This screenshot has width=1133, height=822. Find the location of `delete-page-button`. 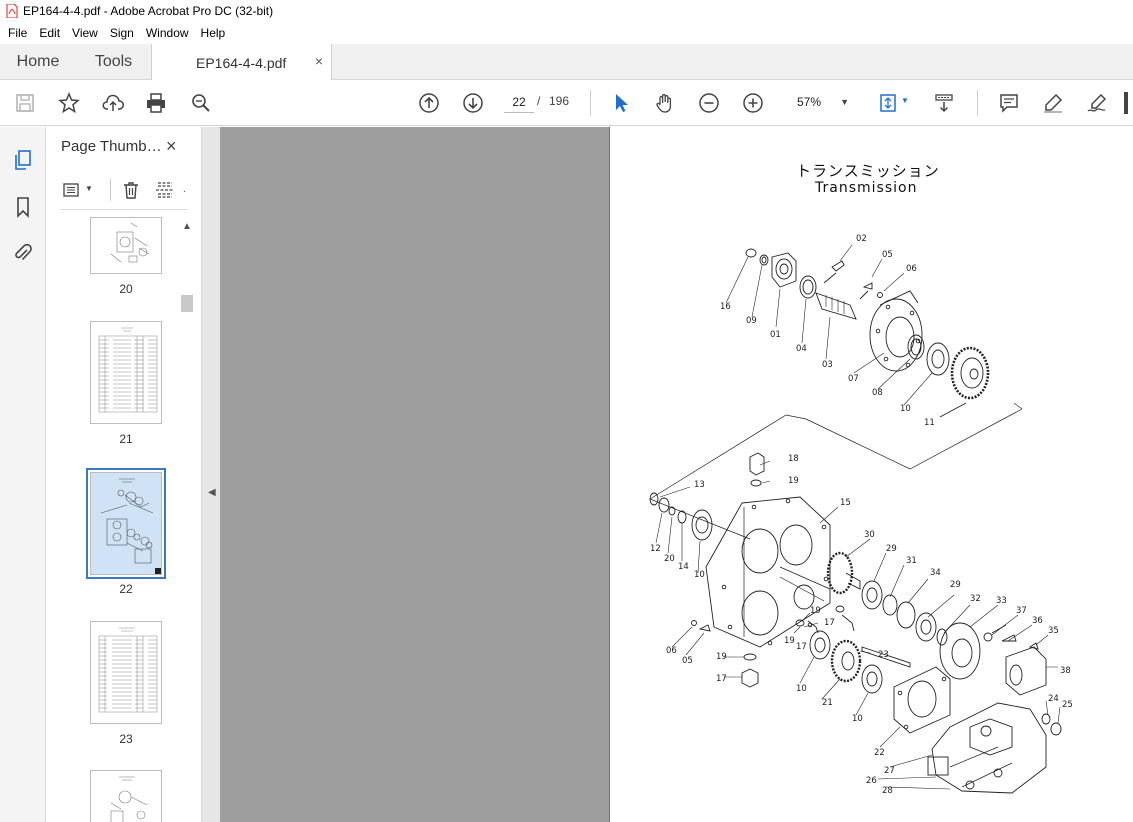

delete-page-button is located at coordinates (131, 190).